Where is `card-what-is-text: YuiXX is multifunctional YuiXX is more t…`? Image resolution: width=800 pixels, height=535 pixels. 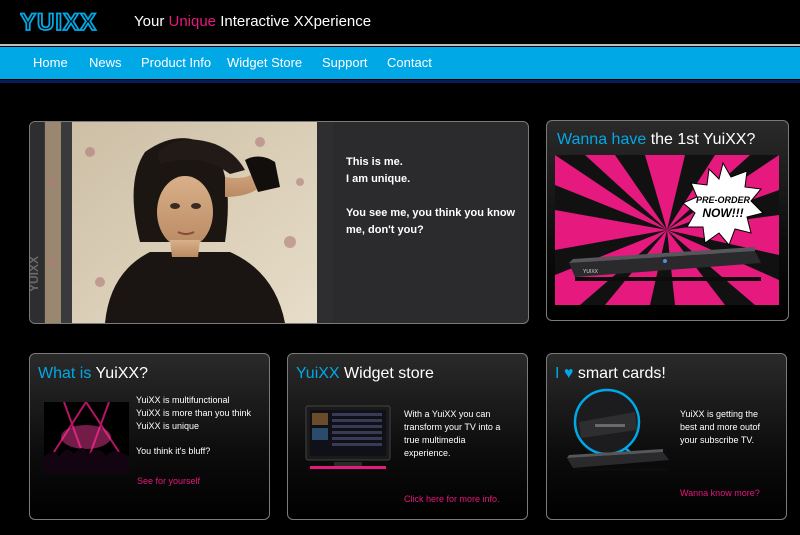 card-what-is-text: YuiXX is multifunctional YuiXX is more t… is located at coordinates (194, 425).